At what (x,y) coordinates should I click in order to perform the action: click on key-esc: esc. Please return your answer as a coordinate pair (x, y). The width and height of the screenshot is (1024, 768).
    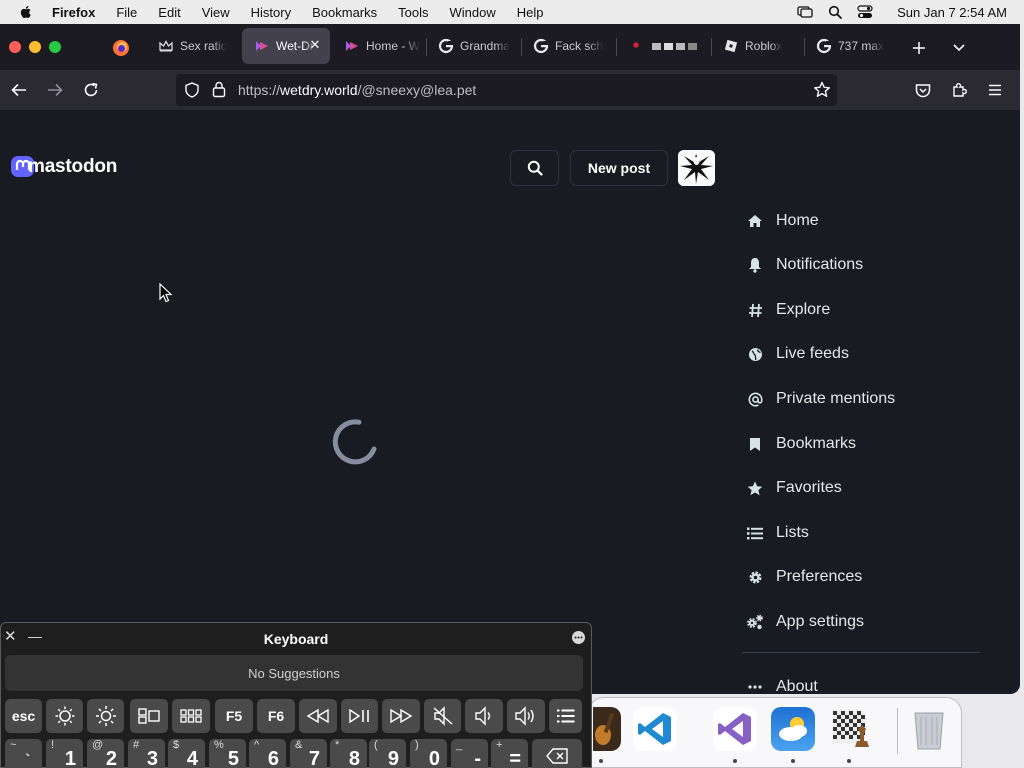
    Looking at the image, I should click on (23, 716).